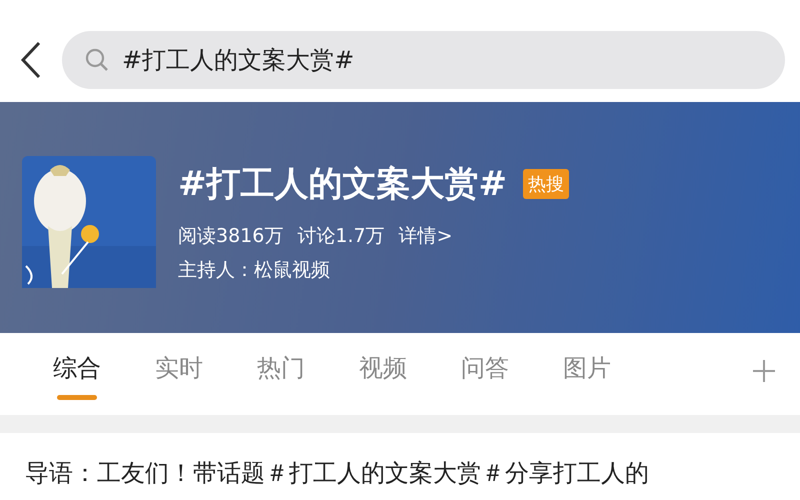  What do you see at coordinates (97, 60) in the screenshot?
I see `search-icon` at bounding box center [97, 60].